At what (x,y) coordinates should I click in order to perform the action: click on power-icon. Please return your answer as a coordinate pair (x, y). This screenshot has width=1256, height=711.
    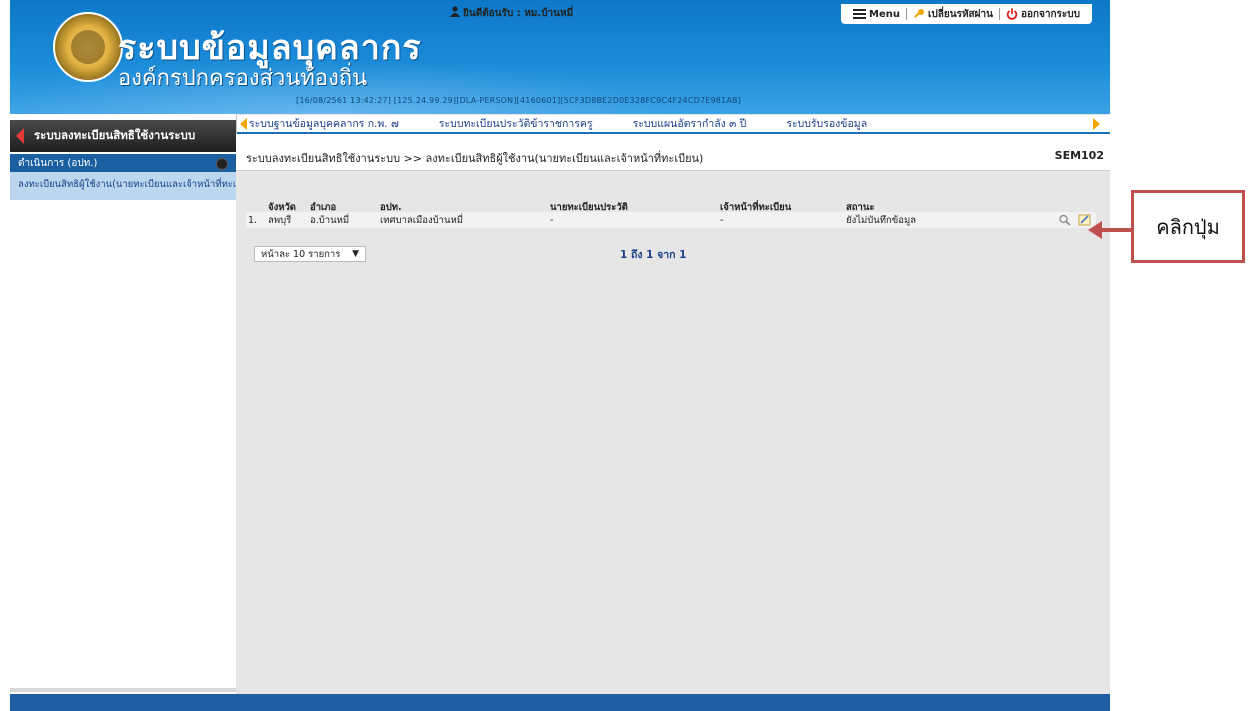
    Looking at the image, I should click on (1012, 14).